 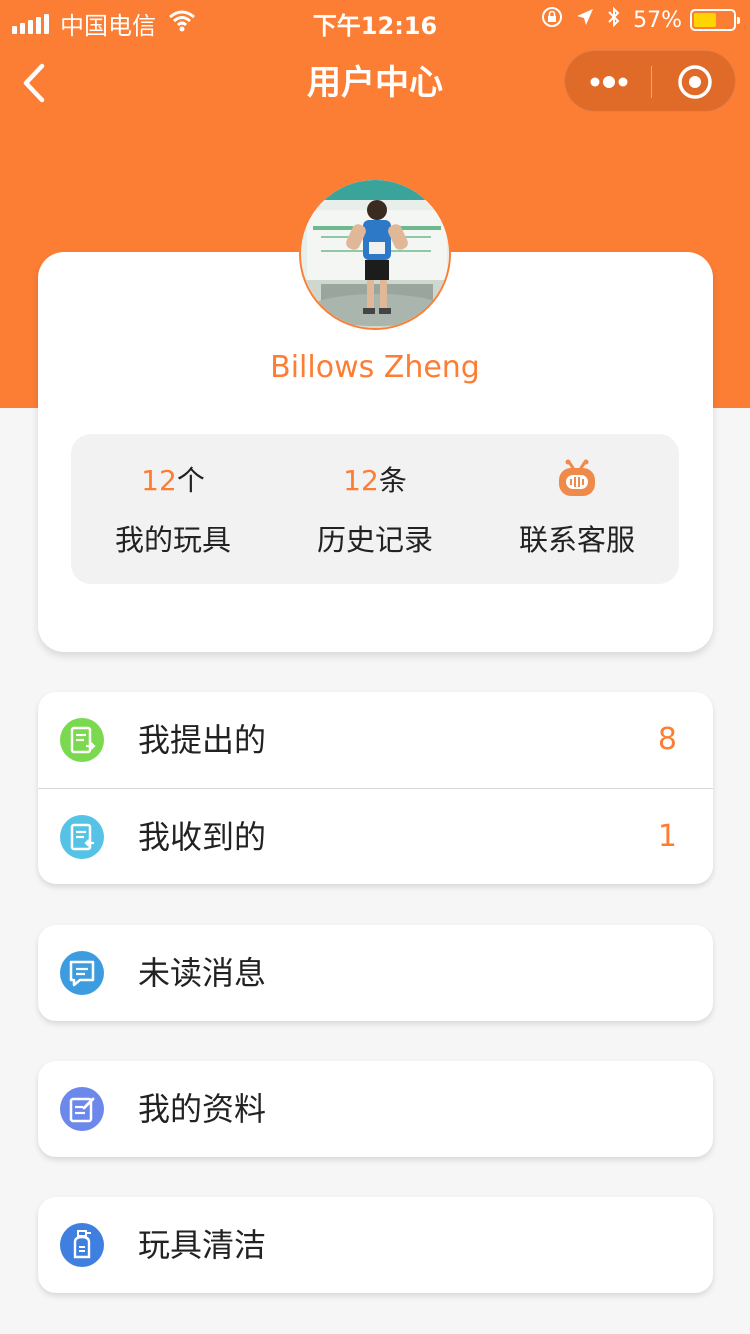 I want to click on edit-profile-icon, so click(x=82, y=1109).